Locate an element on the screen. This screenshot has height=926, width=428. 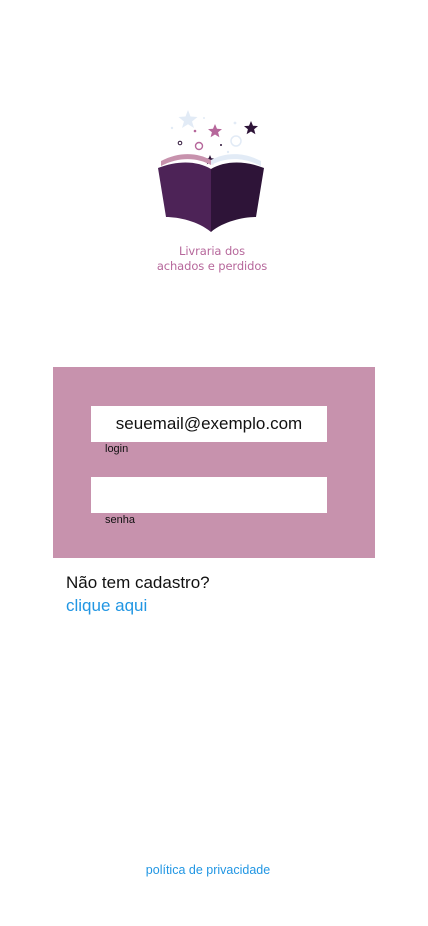
logo-title-line1: Livraria dos is located at coordinates (212, 251).